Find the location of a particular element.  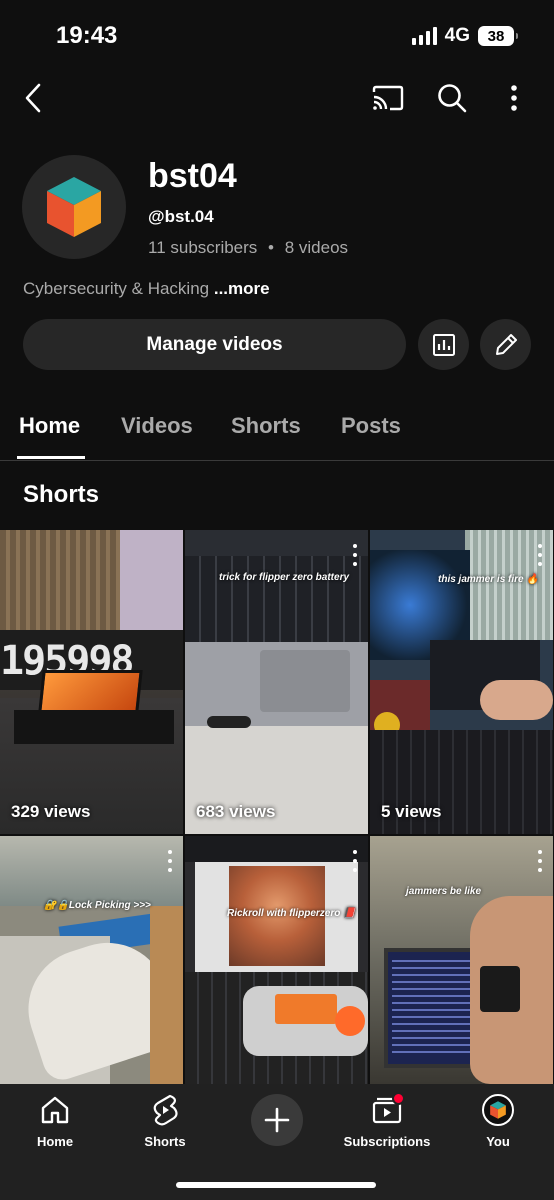

home-indicator is located at coordinates (276, 1185).